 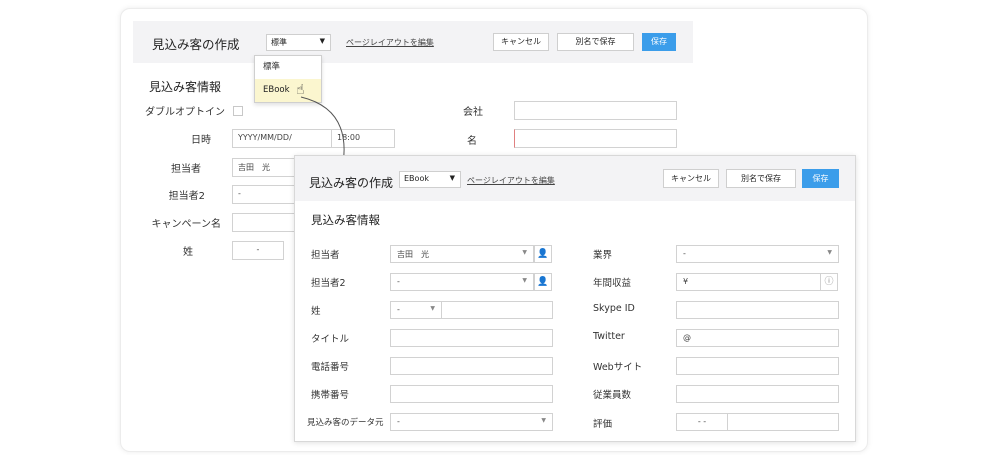 I want to click on fg-label-twitter: Twitter, so click(x=609, y=336).